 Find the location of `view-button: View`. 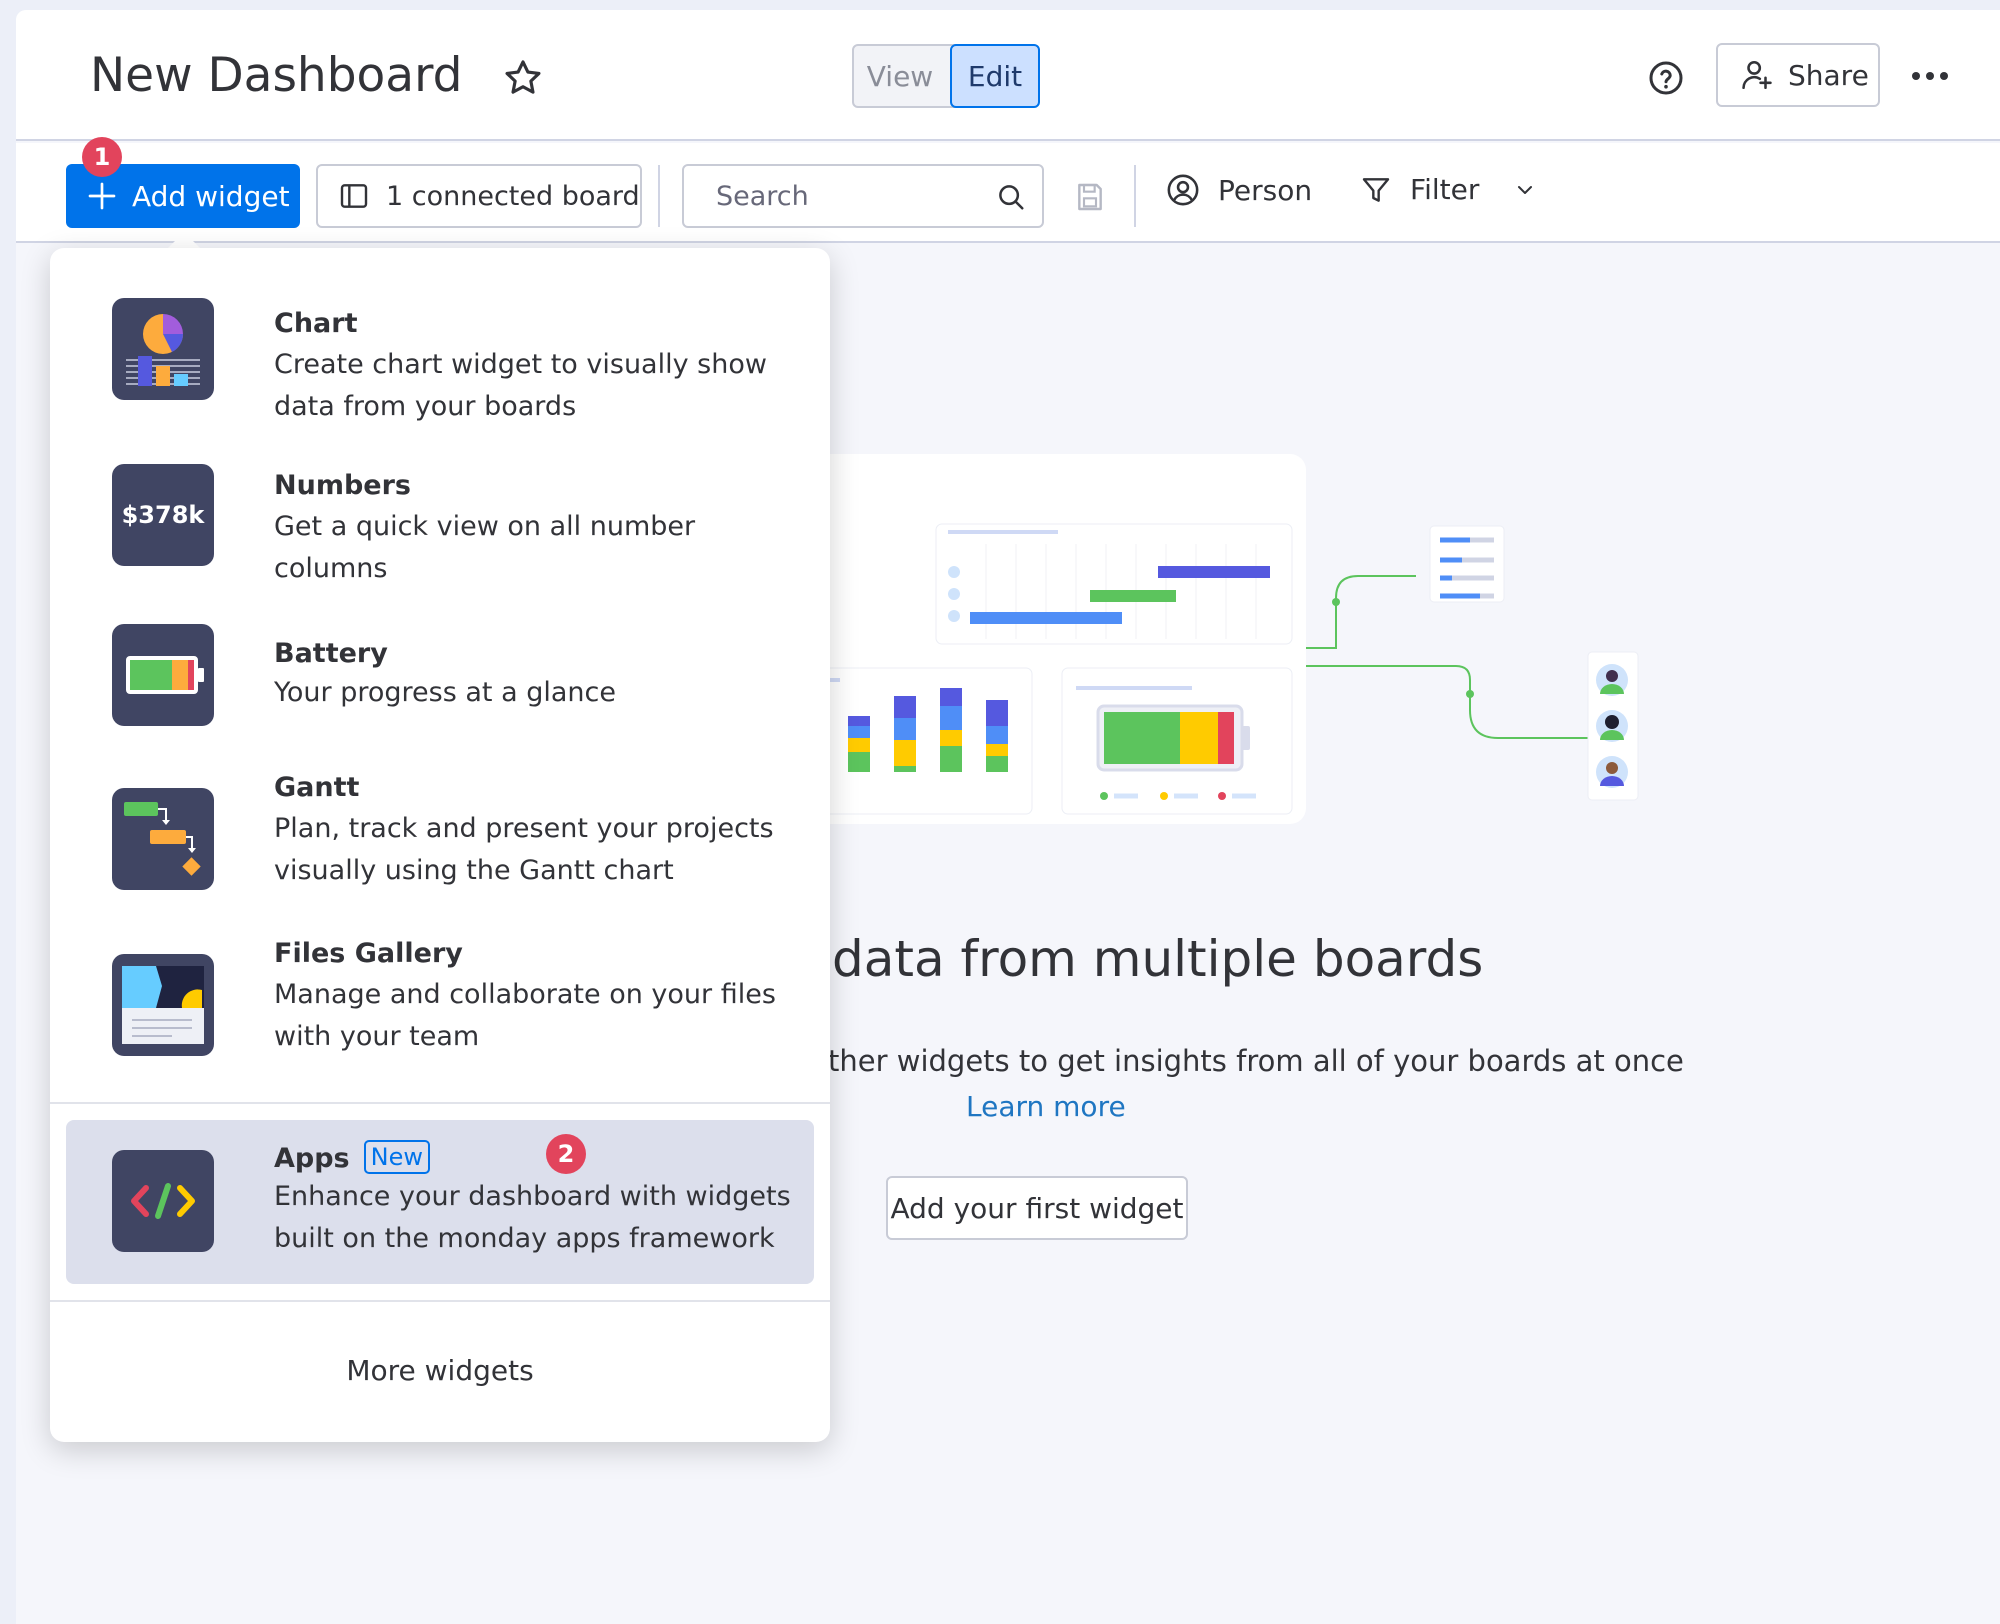

view-button: View is located at coordinates (900, 76).